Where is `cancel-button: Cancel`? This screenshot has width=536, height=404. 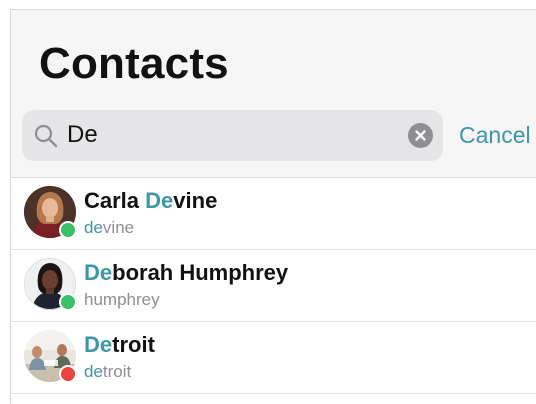 cancel-button: Cancel is located at coordinates (495, 135).